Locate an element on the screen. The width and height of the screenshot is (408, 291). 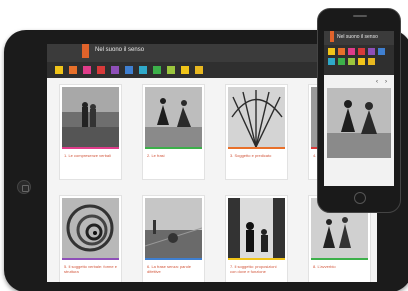
phone-screen: Nel suono il senso ‹ › is located at coordinates (359, 108).